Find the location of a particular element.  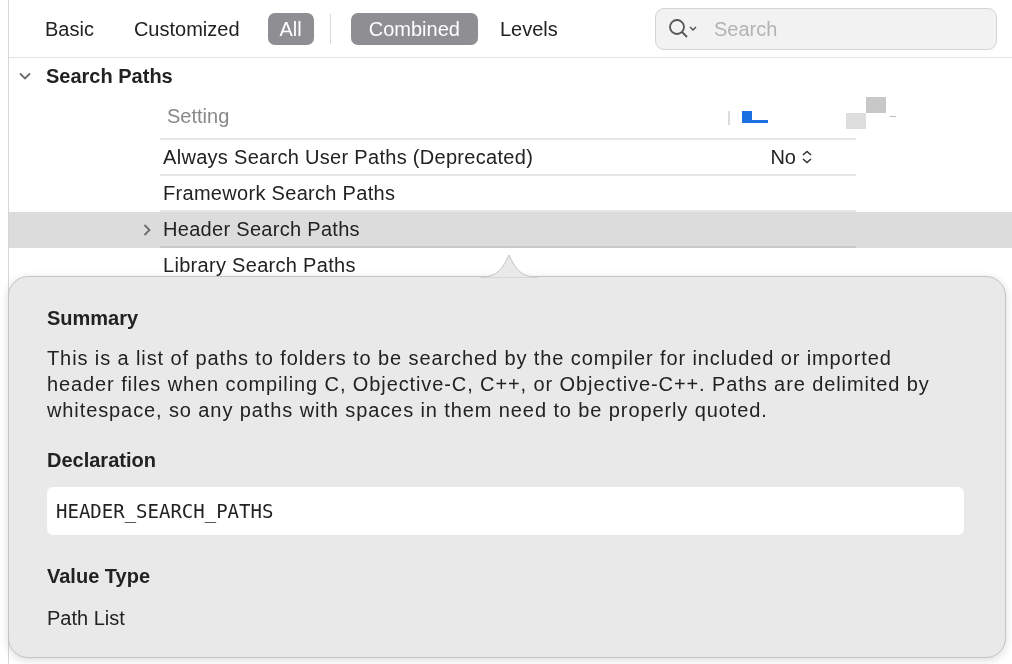

summary-heading: Summary is located at coordinates (93, 318).